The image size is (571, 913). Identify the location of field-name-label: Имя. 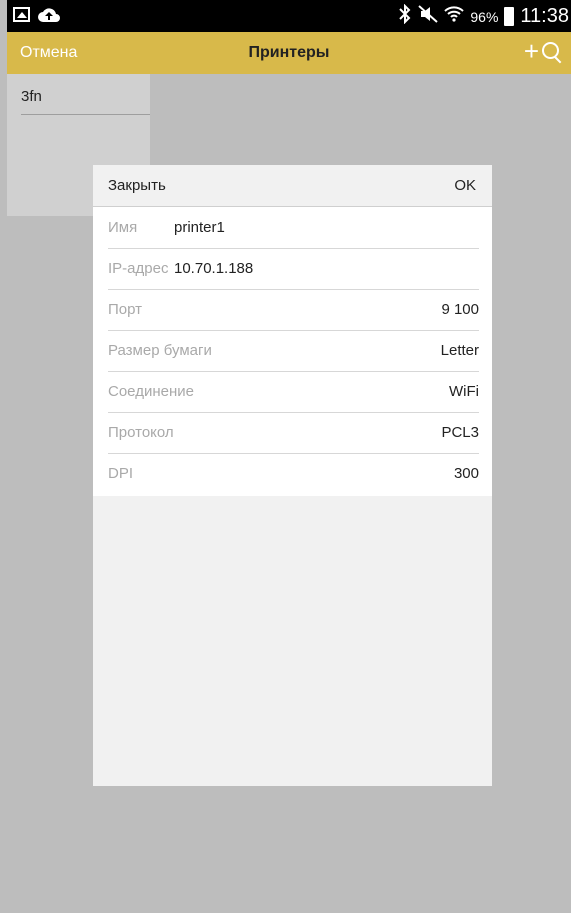
(123, 227).